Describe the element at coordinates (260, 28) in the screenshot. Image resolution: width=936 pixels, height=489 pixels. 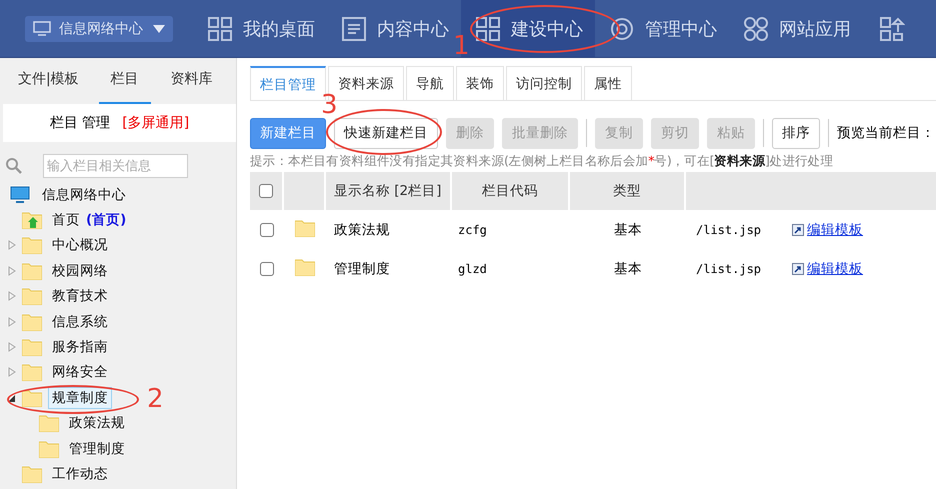
I see `nav-tab: 我的桌面` at that location.